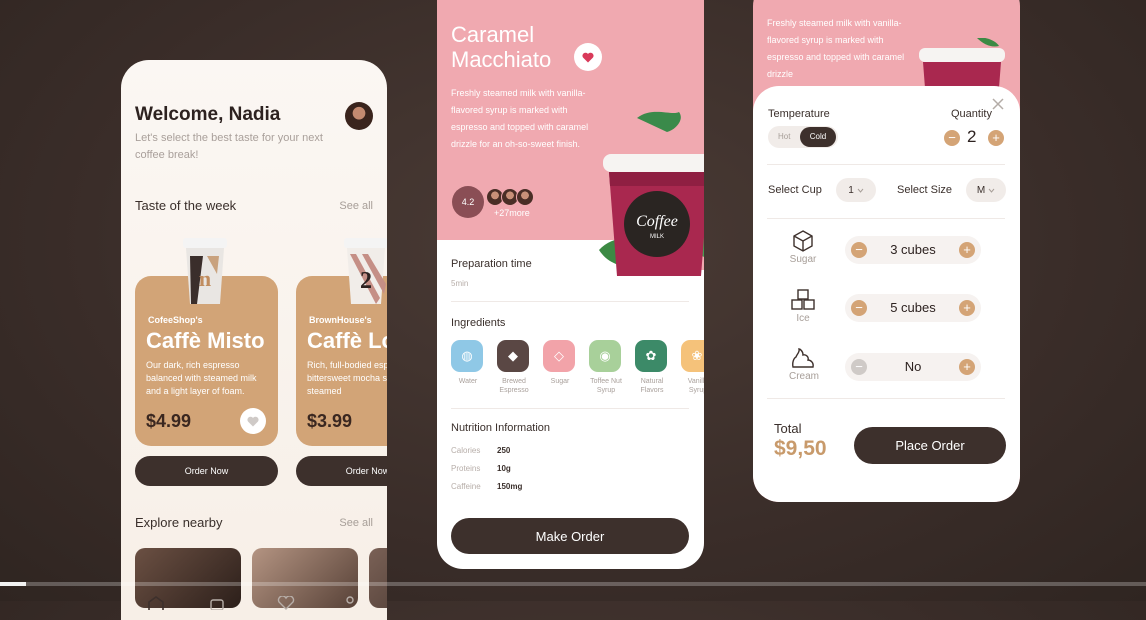 The width and height of the screenshot is (1146, 620). I want to click on coffee-icon, so click(218, 603).